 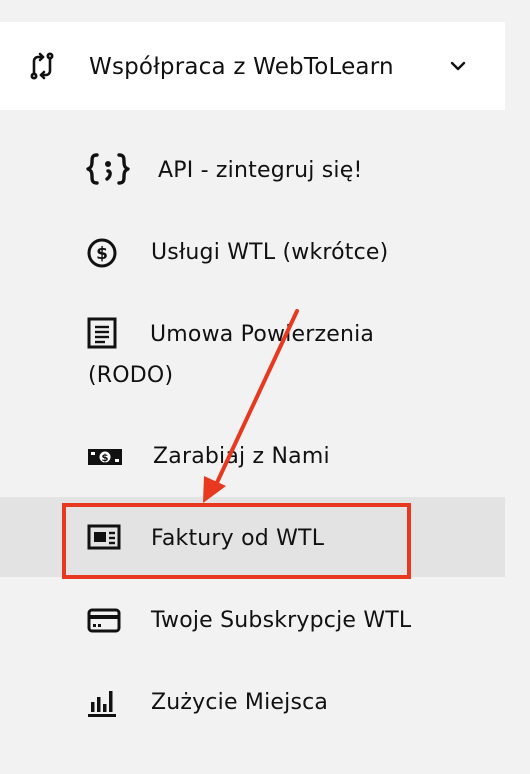 I want to click on menu-item-subscriptions: Twoje Subskrypcje WTL, so click(x=252, y=620).